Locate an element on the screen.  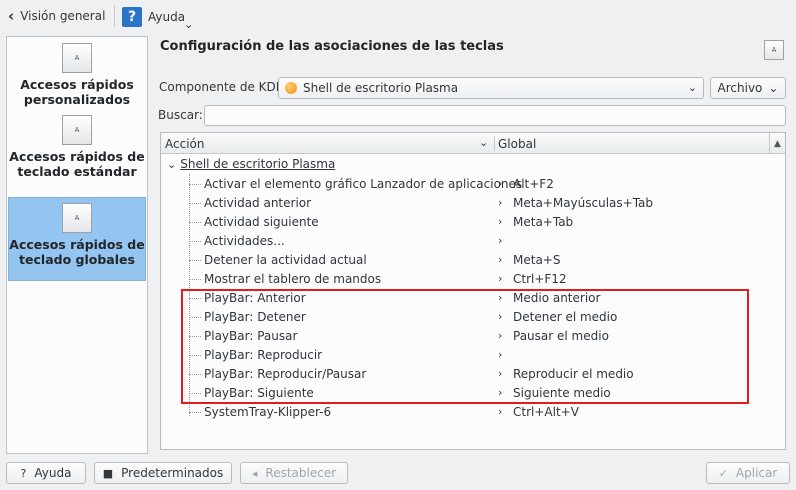
global-shortcut: Alt+F2 is located at coordinates (533, 184).